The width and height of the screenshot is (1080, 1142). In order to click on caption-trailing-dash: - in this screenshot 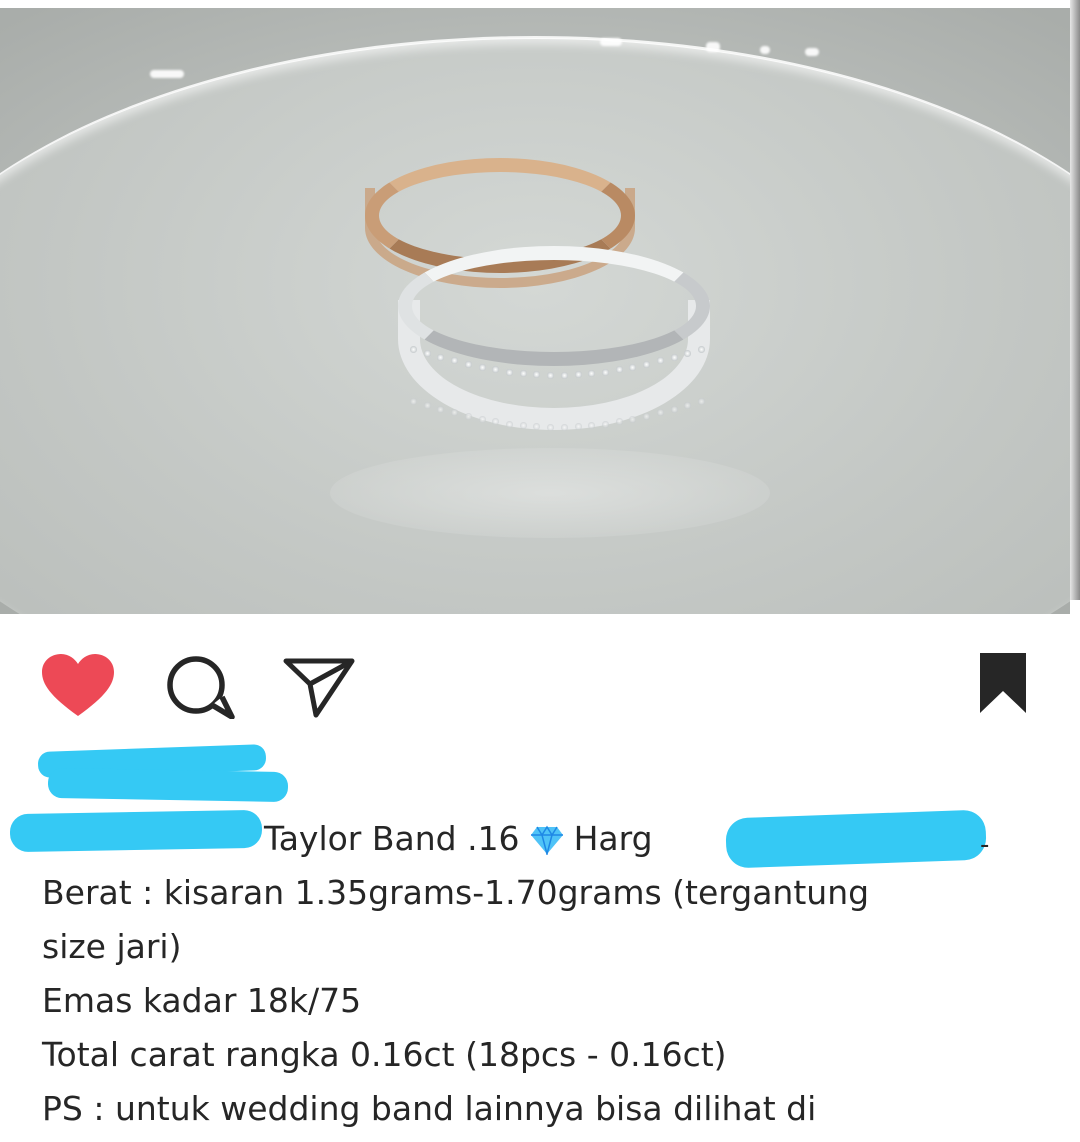, I will do `click(985, 845)`.